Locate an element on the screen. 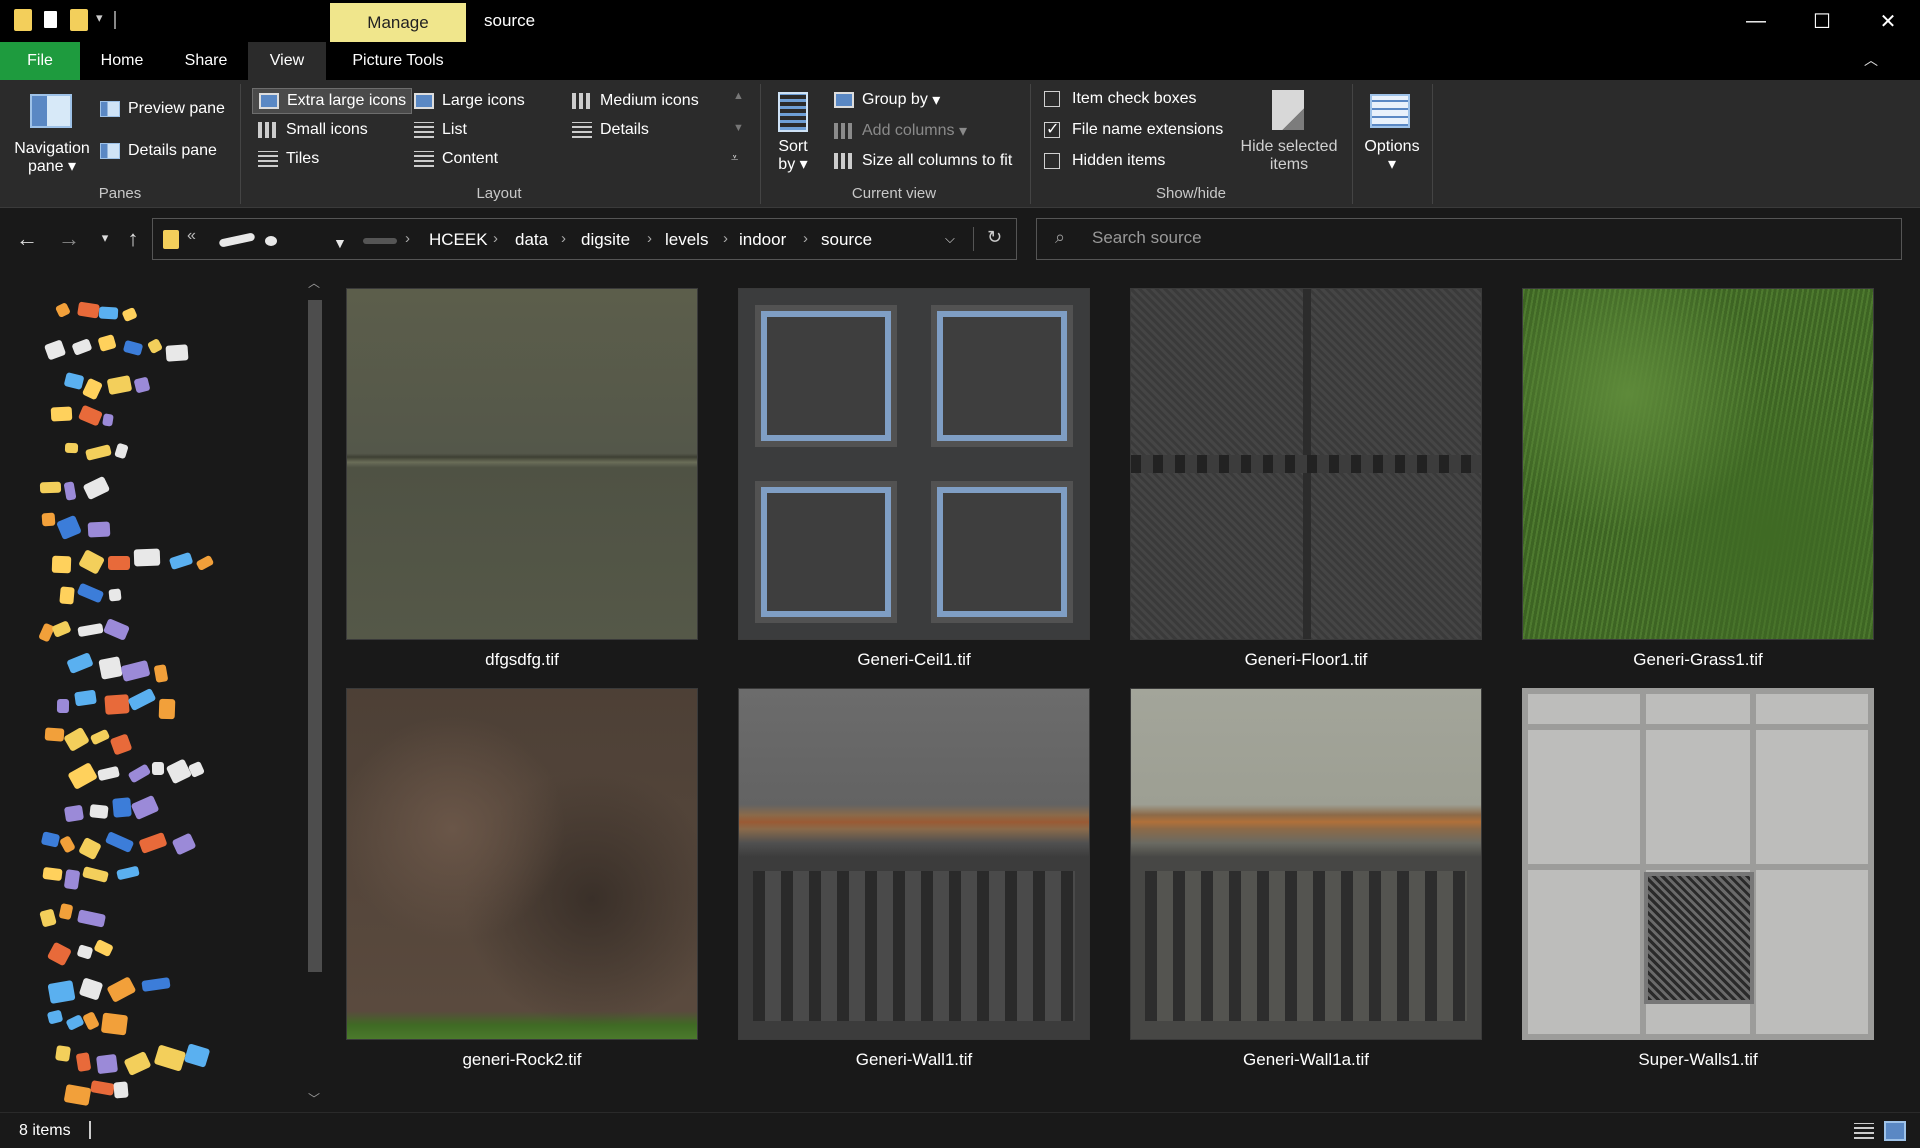 The image size is (1920, 1148). breadcrumb-levels: levels is located at coordinates (686, 240).